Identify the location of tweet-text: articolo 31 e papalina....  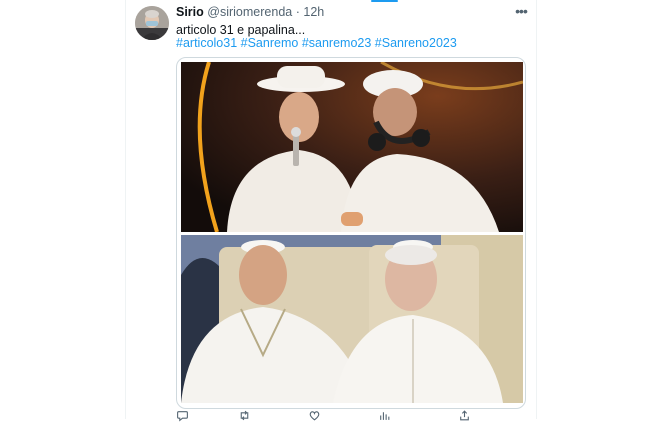
(241, 30).